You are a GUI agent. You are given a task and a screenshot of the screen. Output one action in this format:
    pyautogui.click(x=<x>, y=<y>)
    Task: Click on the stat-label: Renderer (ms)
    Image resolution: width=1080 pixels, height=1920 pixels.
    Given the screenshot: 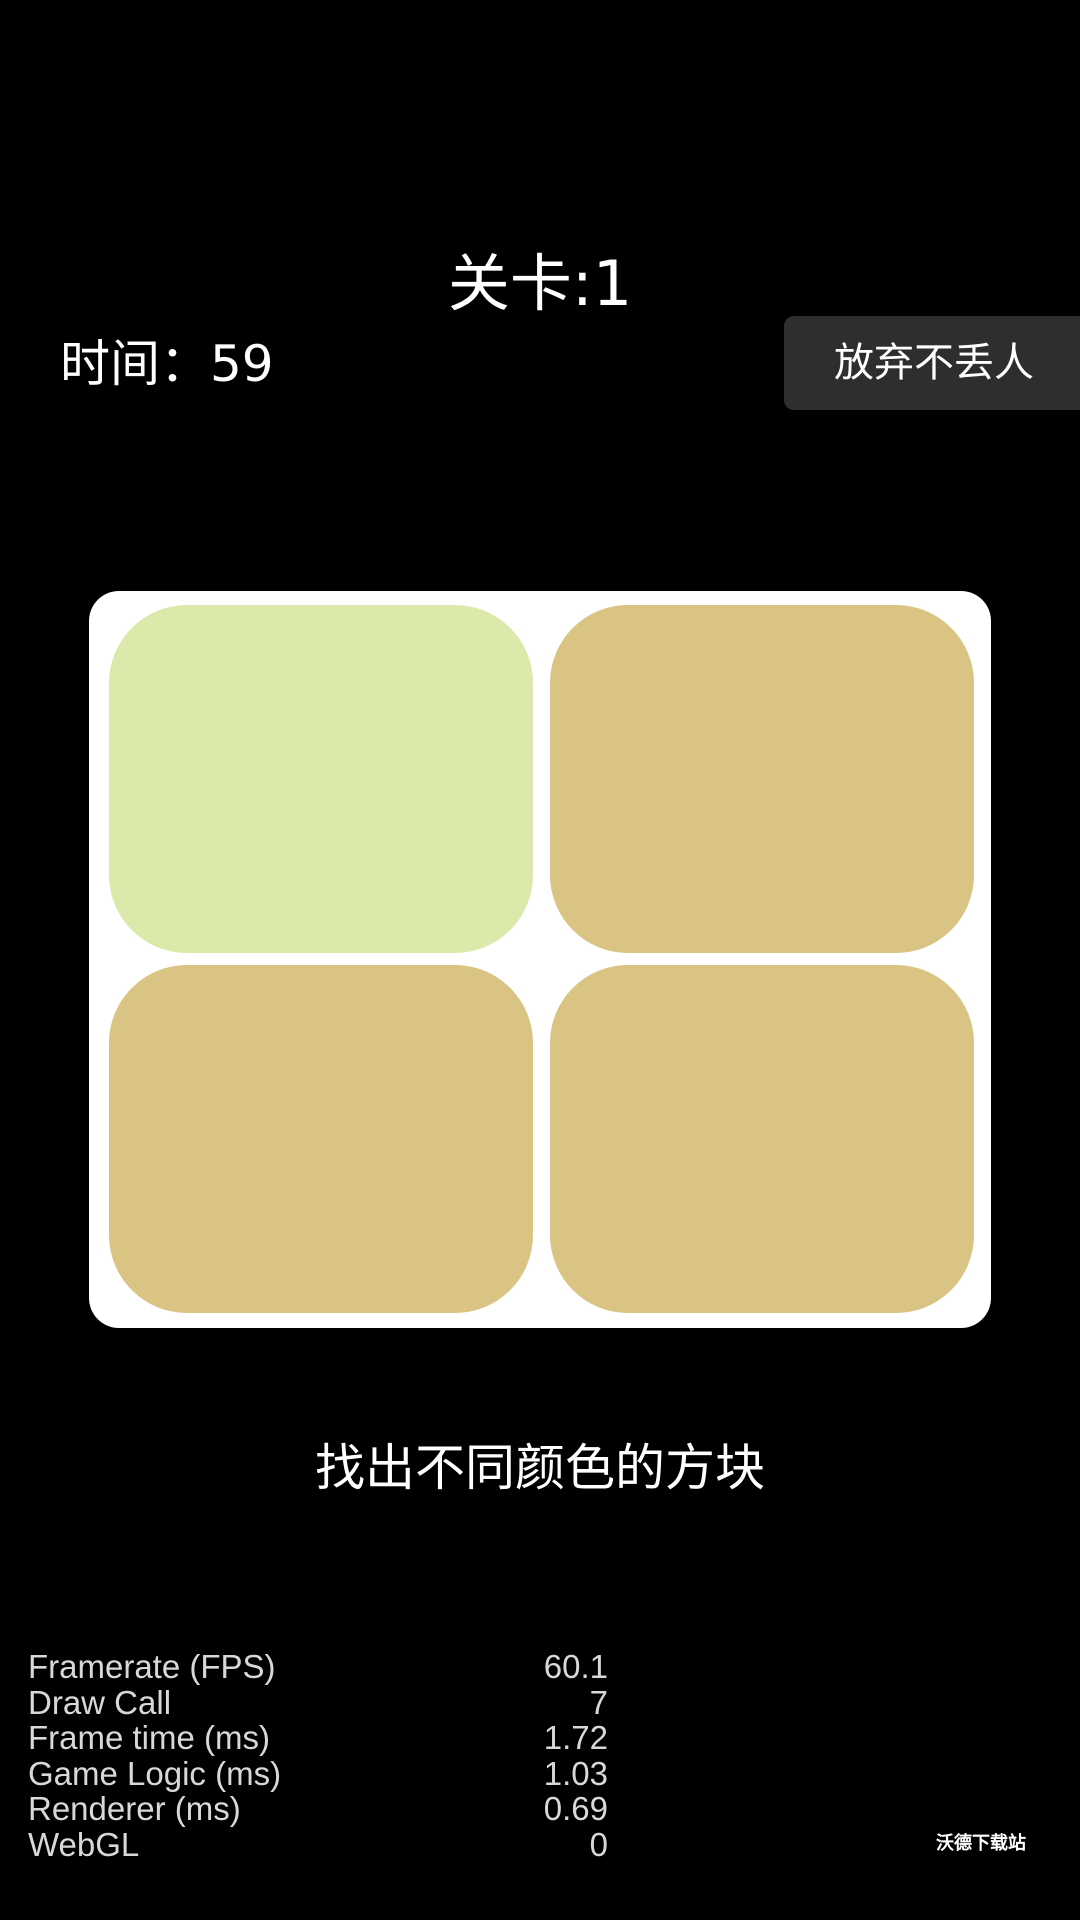 What is the action you would take?
    pyautogui.click(x=134, y=1808)
    